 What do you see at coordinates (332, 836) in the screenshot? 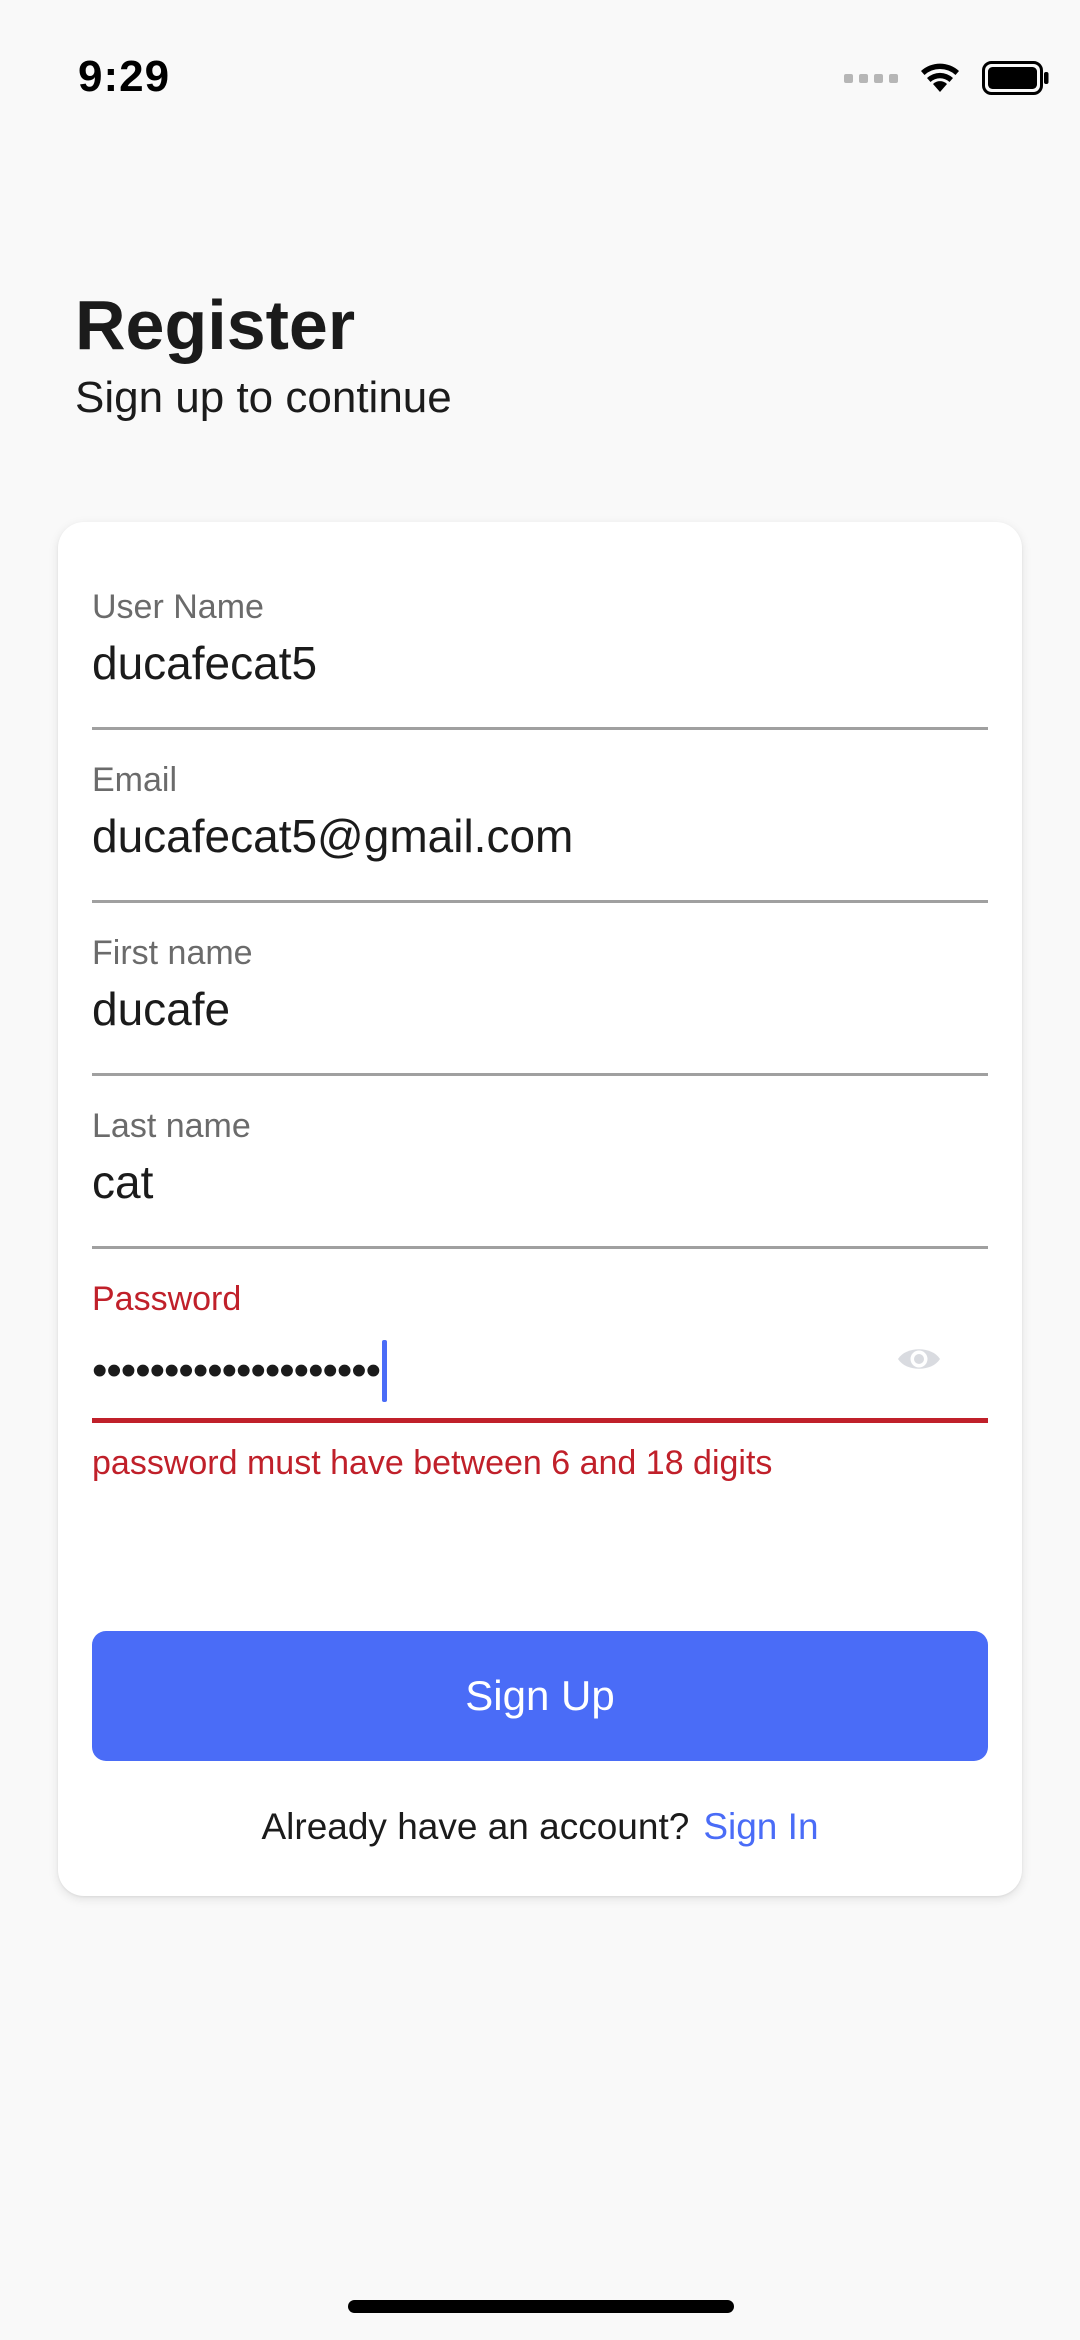
I see `email-input: ducafecat5@gmail.com` at bounding box center [332, 836].